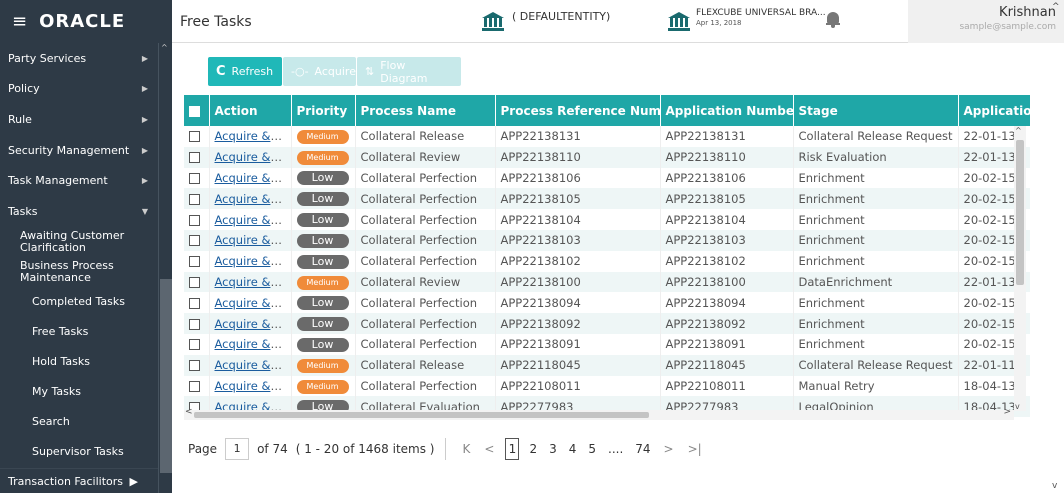 The width and height of the screenshot is (1064, 493). I want to click on sidebar-item-policy: Policy ▶, so click(79, 89).